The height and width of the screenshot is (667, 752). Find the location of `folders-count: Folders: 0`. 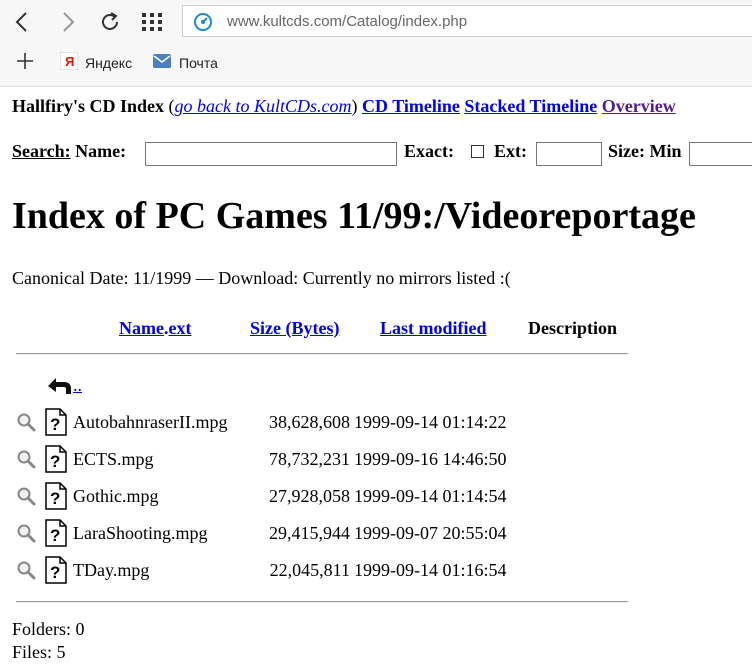

folders-count: Folders: 0 is located at coordinates (48, 629).